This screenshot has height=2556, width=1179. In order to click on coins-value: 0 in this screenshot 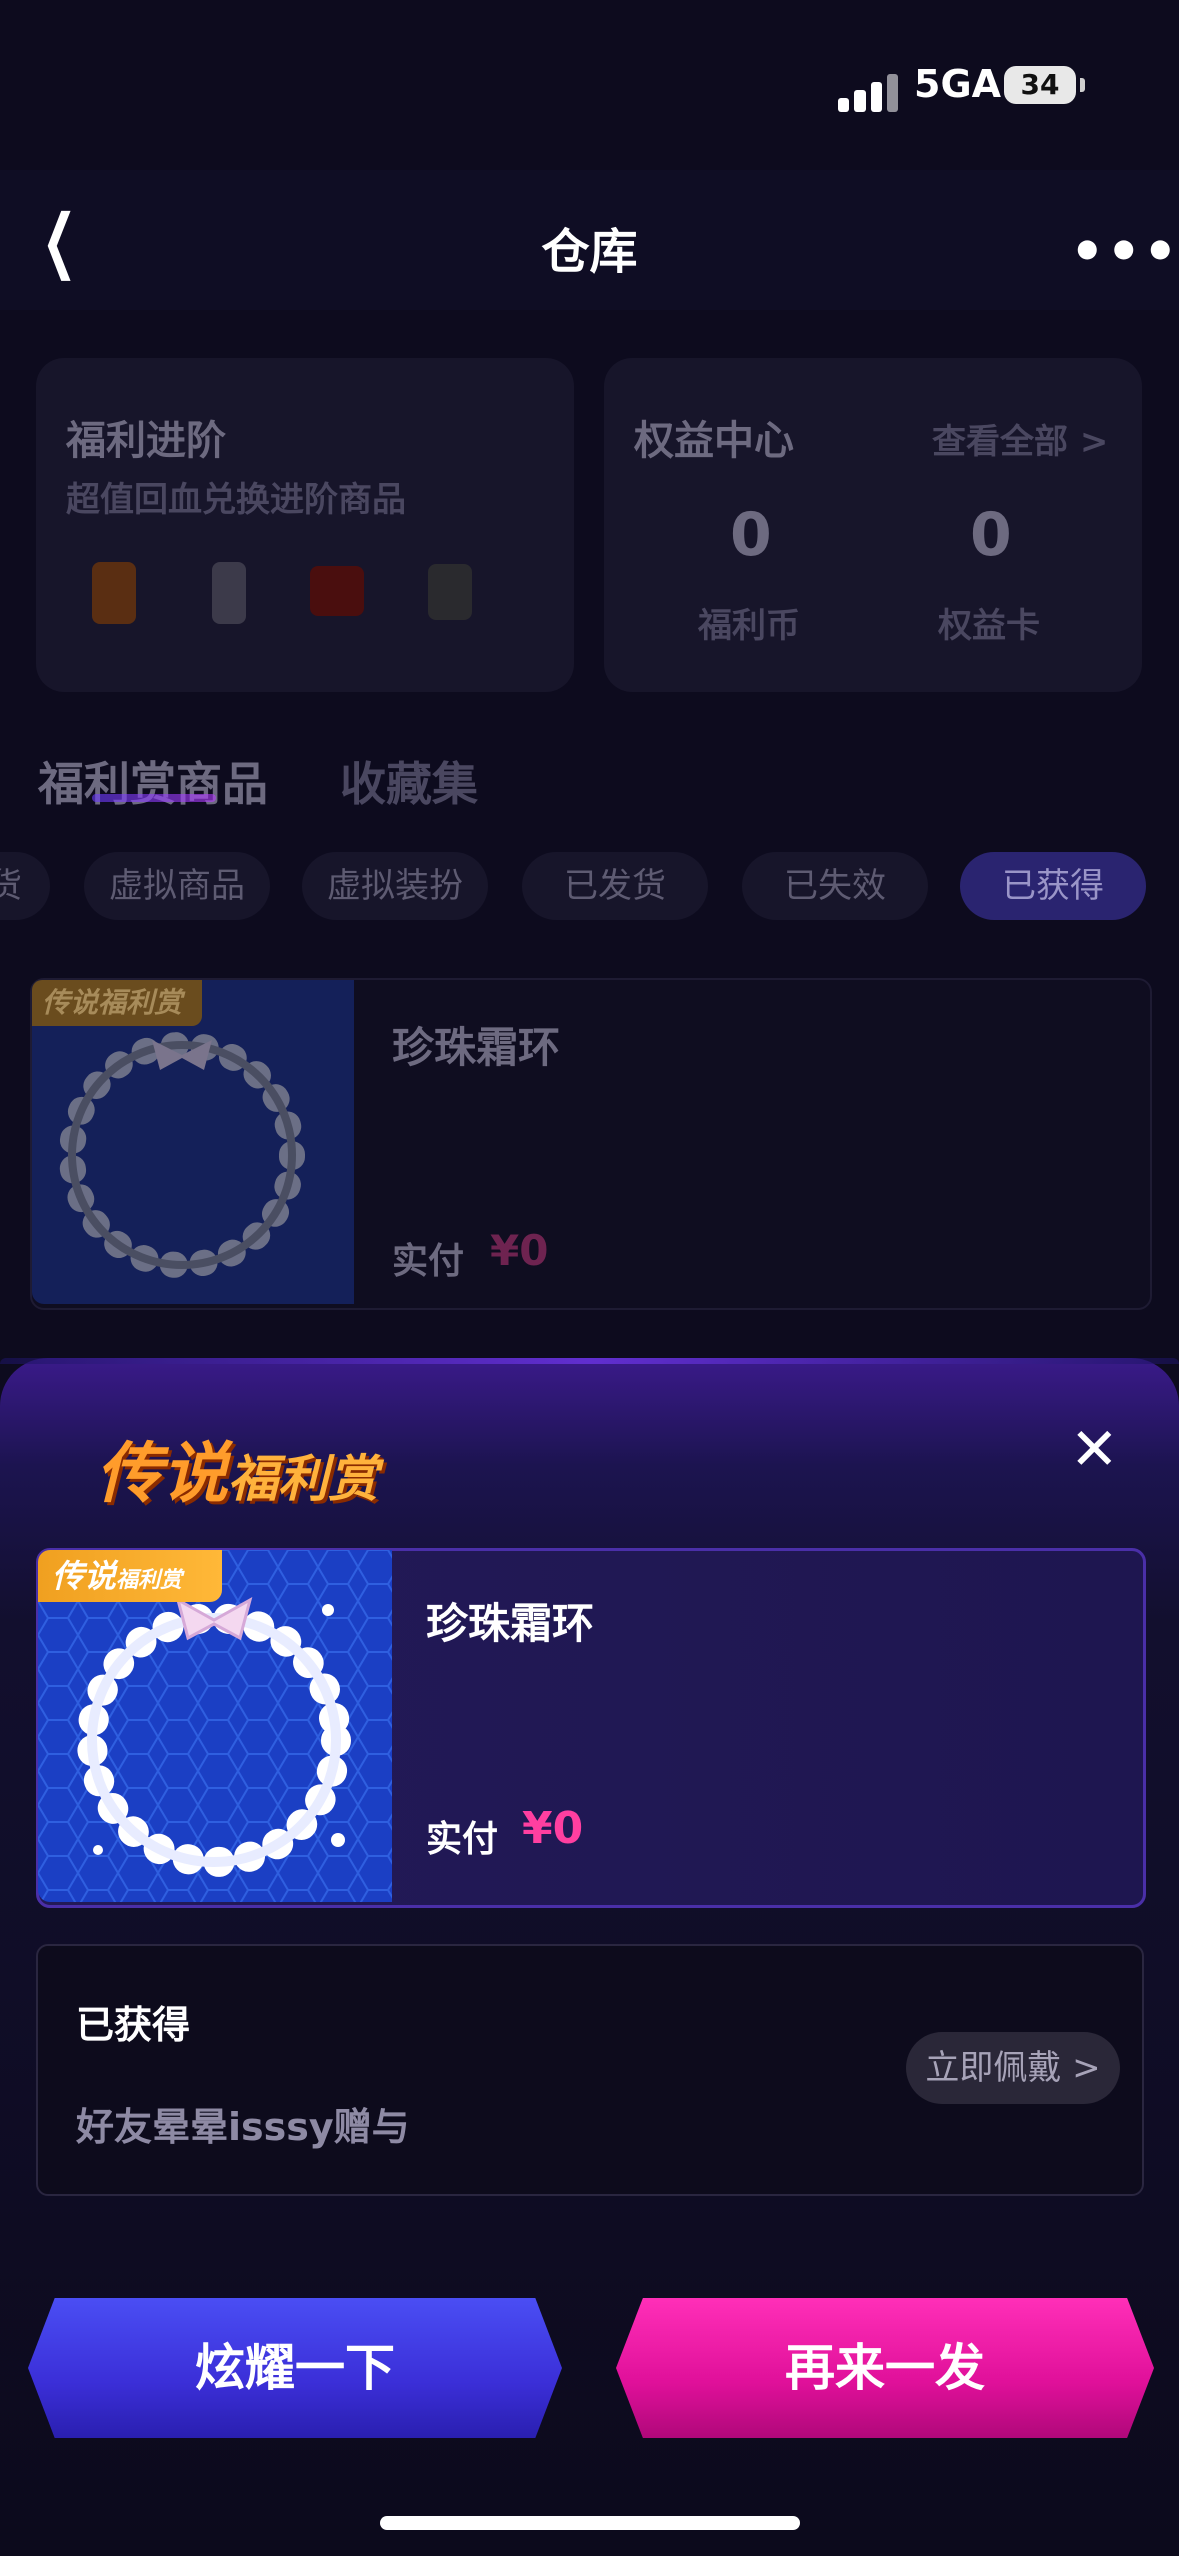, I will do `click(751, 535)`.